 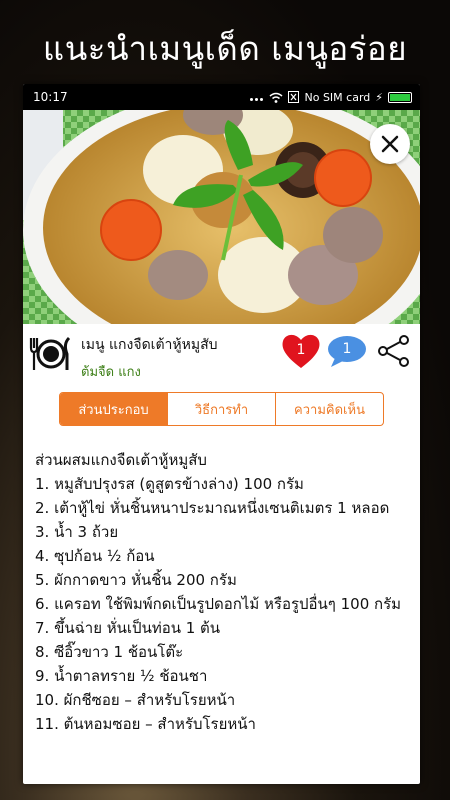 I want to click on tab-ingredients: ส่วนประกอบ, so click(x=114, y=409).